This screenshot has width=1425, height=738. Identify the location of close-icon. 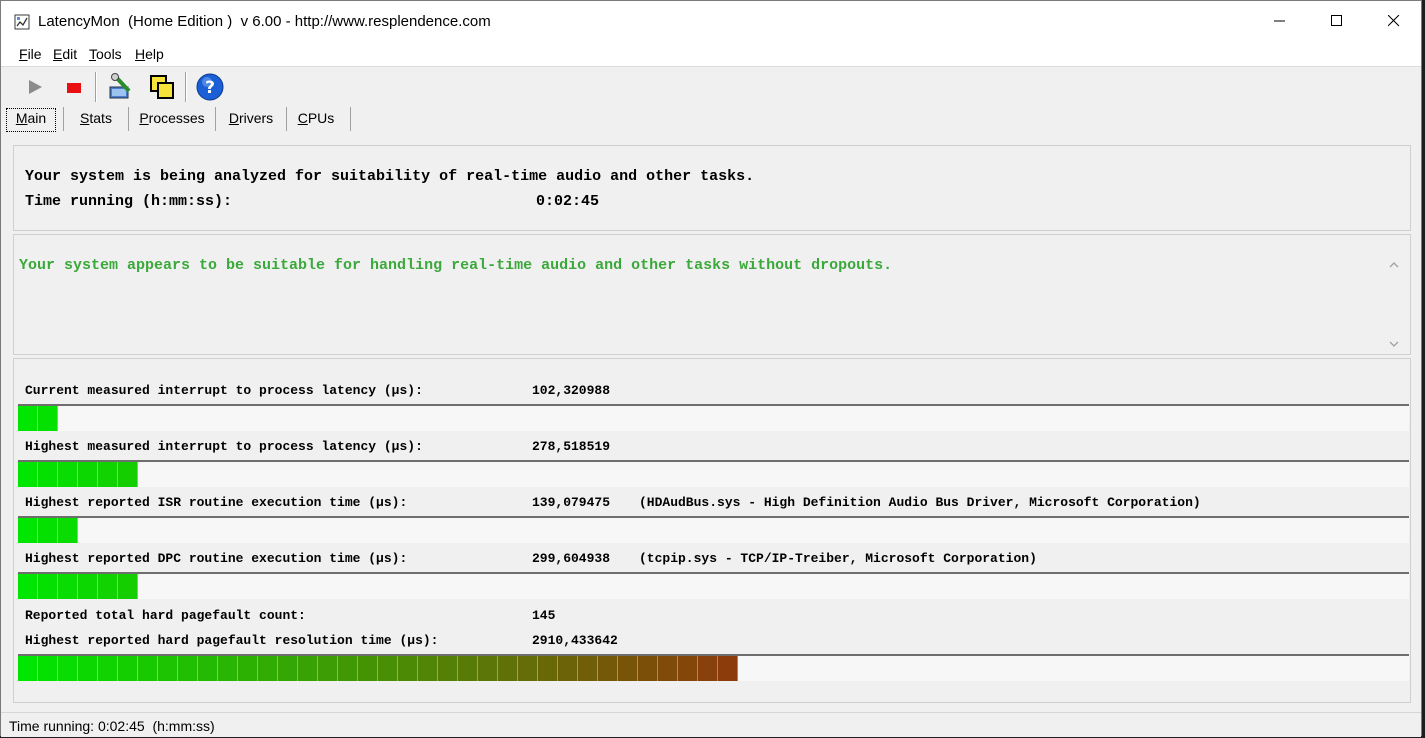
(1394, 21).